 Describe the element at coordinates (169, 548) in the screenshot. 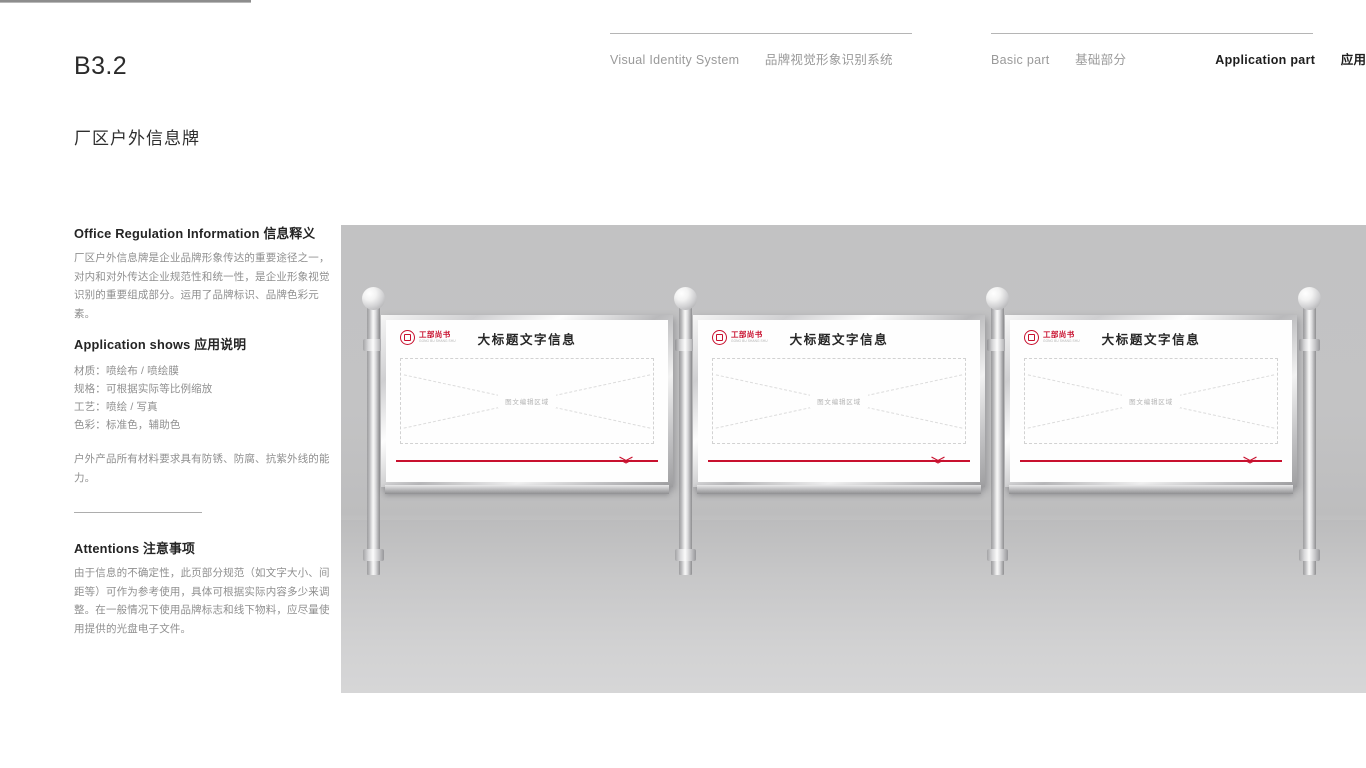

I see `attentions-heading-cn: 注意事项` at that location.